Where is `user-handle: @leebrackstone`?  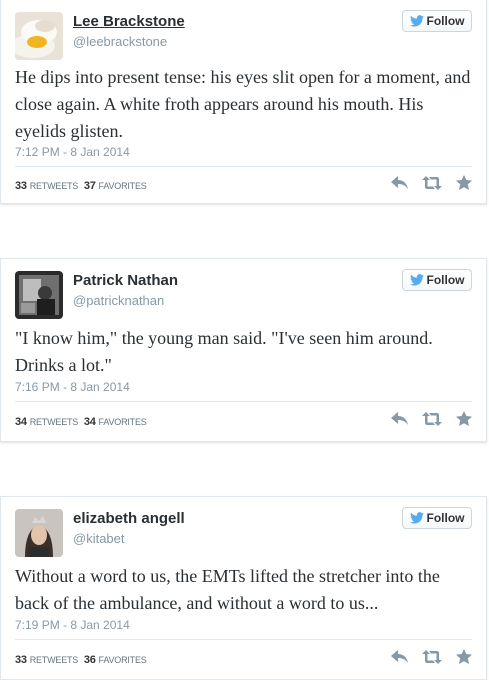
user-handle: @leebrackstone is located at coordinates (120, 41).